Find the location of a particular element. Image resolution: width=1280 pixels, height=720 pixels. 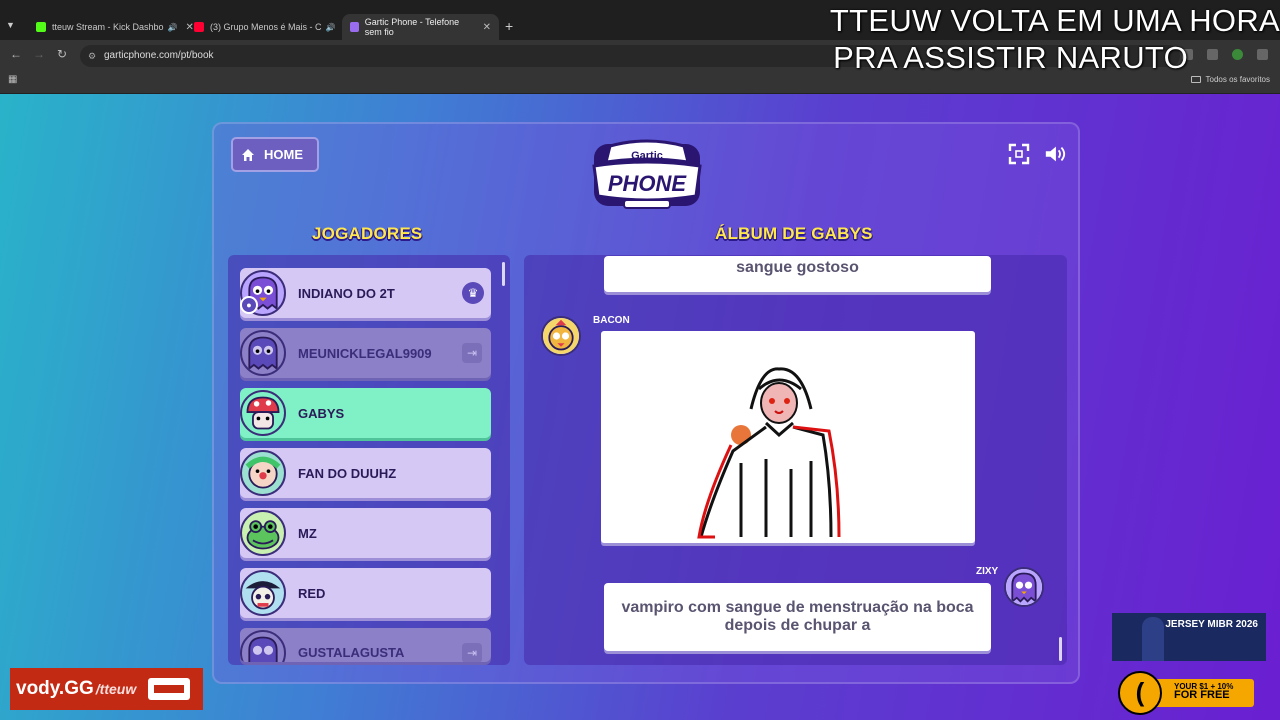

promo-line-2: FOR FREE is located at coordinates (1202, 695).